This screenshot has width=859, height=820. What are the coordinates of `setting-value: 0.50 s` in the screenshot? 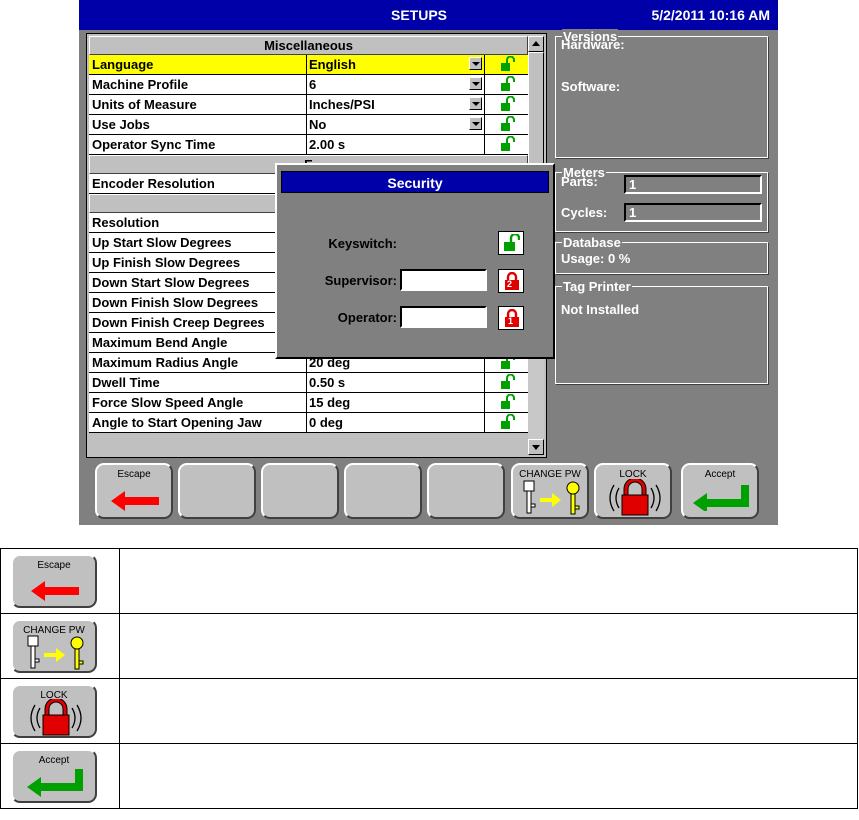 It's located at (327, 382).